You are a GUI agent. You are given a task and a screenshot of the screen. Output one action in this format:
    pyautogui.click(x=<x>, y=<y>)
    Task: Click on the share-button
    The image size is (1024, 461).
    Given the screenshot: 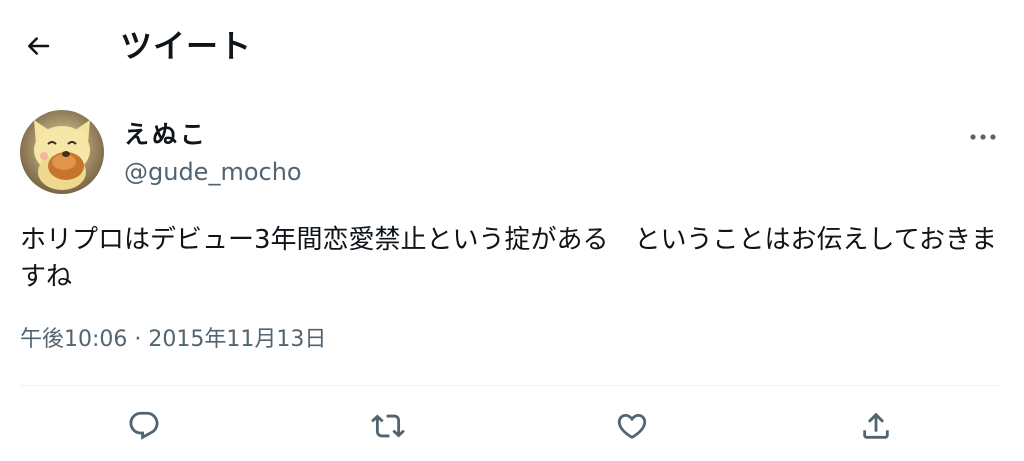 What is the action you would take?
    pyautogui.click(x=876, y=426)
    